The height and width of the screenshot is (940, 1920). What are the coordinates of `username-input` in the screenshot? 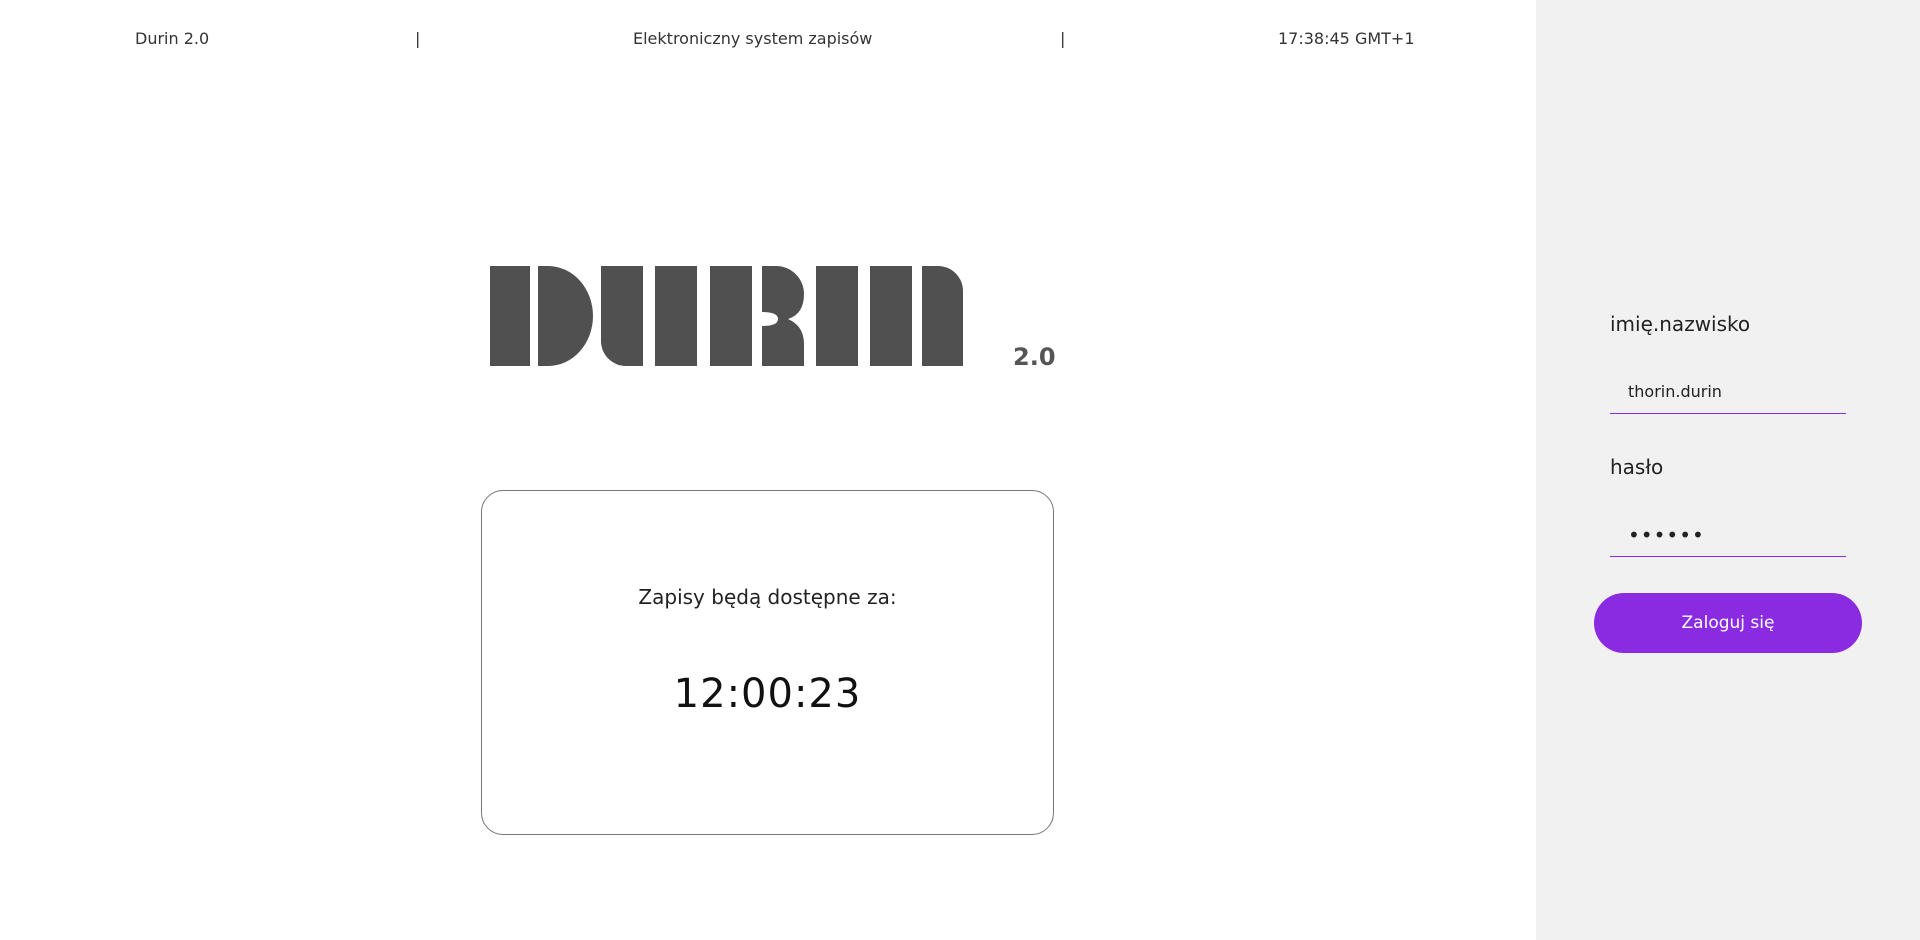 It's located at (1728, 392).